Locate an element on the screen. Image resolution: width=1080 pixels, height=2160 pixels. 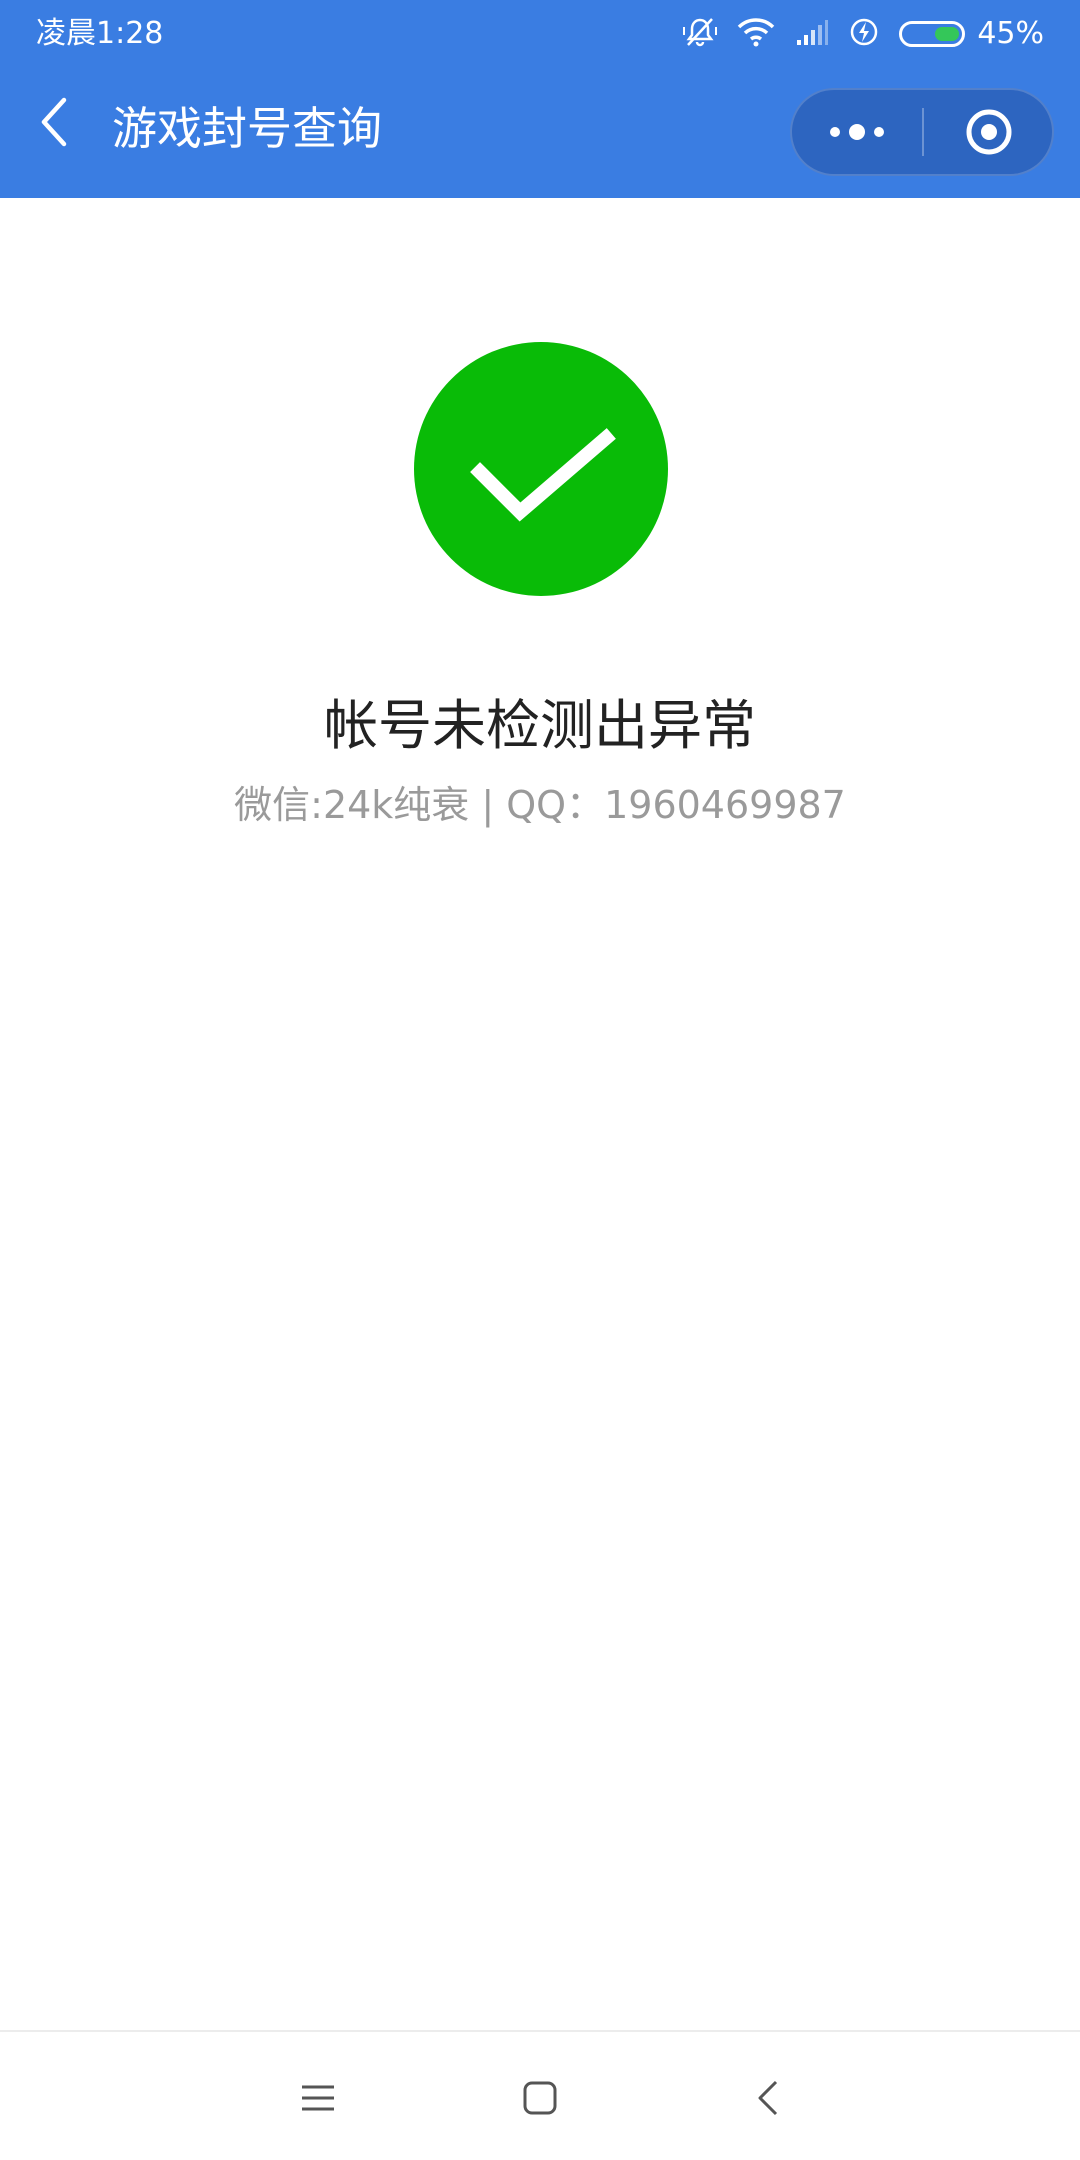
wifi-icon is located at coordinates (756, 34).